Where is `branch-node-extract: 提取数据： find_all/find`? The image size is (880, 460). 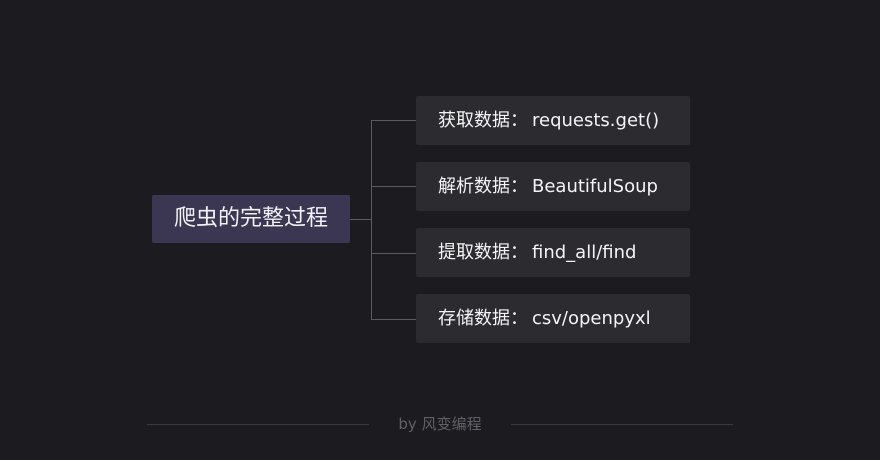 branch-node-extract: 提取数据： find_all/find is located at coordinates (553, 252).